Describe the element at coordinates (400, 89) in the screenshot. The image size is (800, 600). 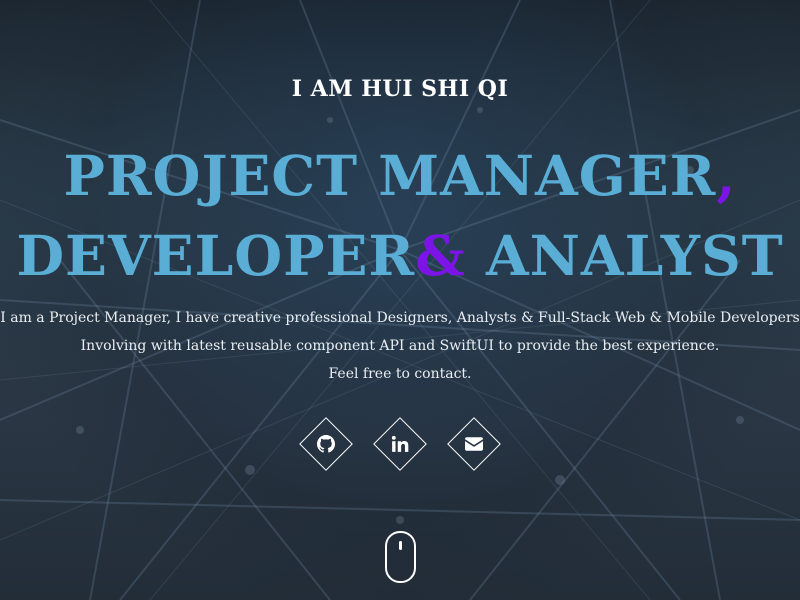
I see `intro-heading: I AM HUI SHI QI` at that location.